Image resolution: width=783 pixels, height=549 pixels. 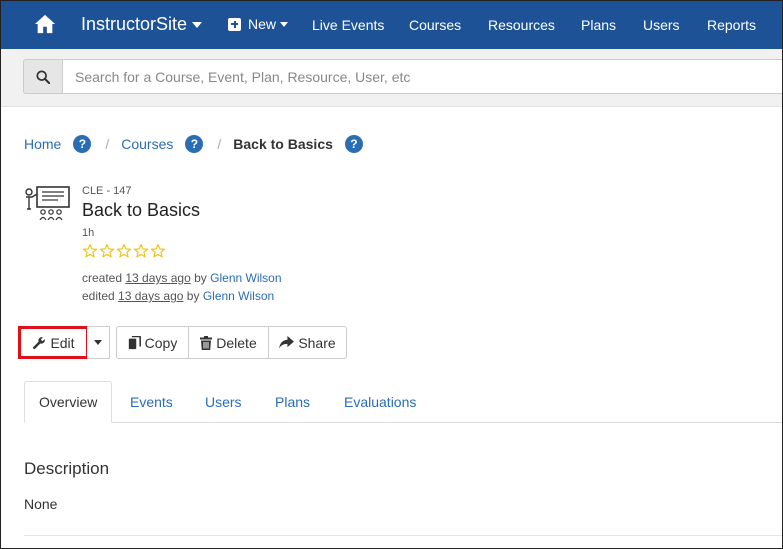 What do you see at coordinates (245, 278) in the screenshot?
I see `created-user-link: Glenn Wilson` at bounding box center [245, 278].